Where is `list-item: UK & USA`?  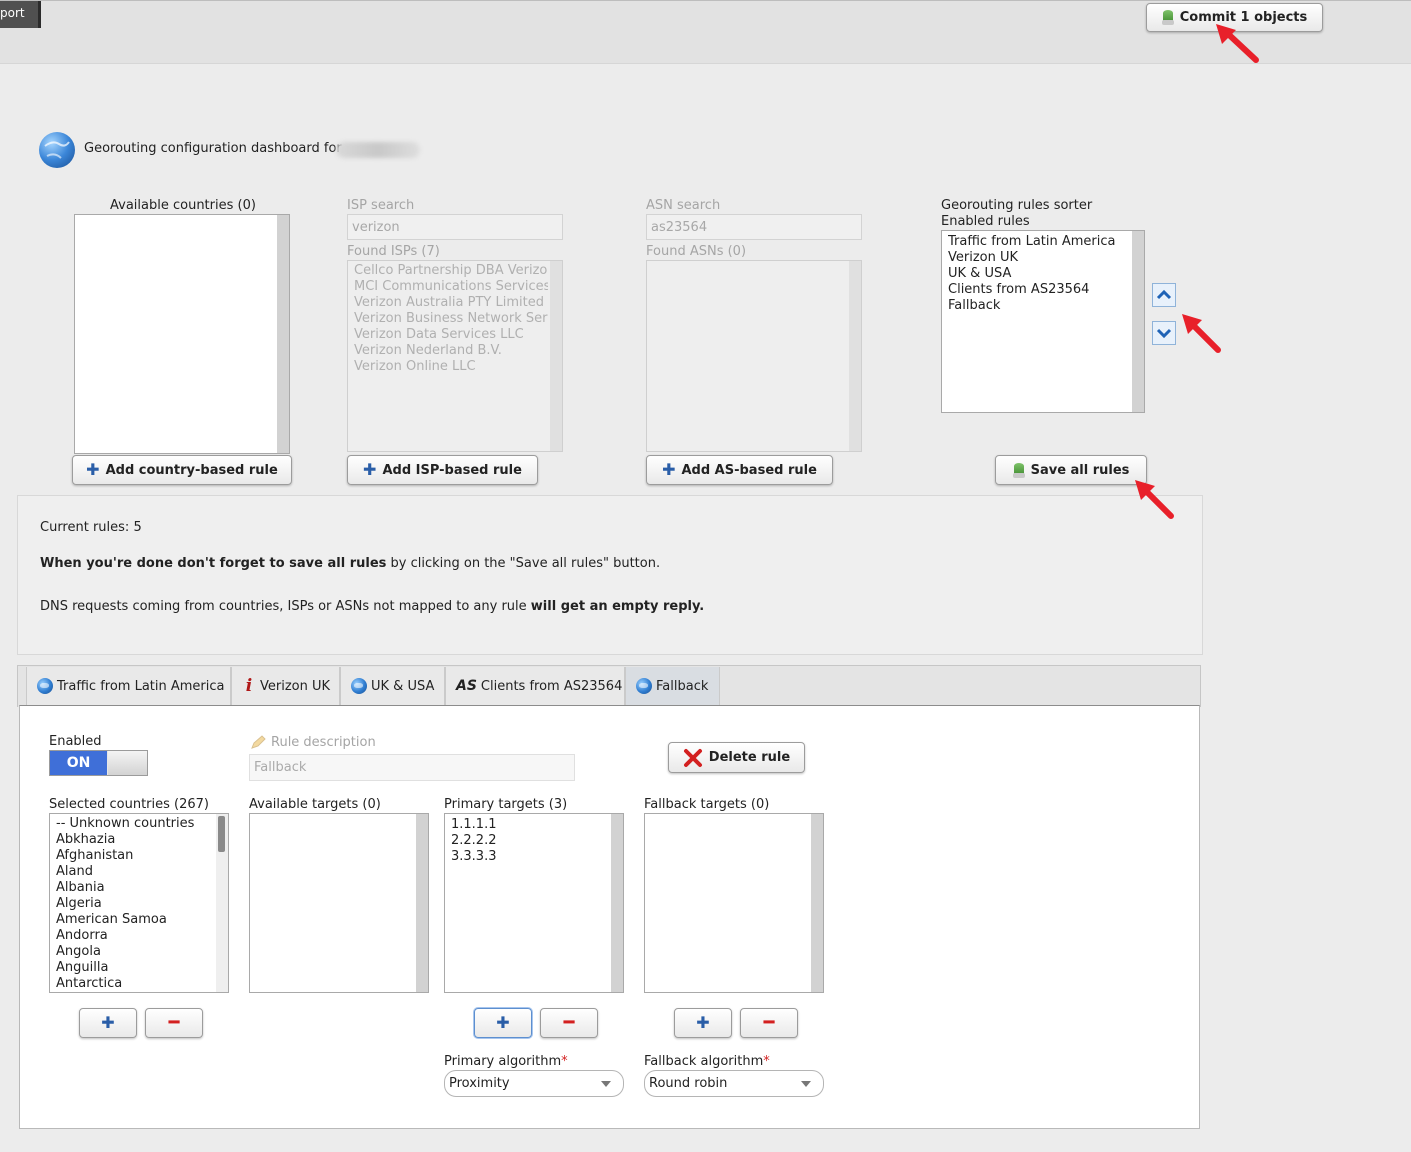 list-item: UK & USA is located at coordinates (1039, 274).